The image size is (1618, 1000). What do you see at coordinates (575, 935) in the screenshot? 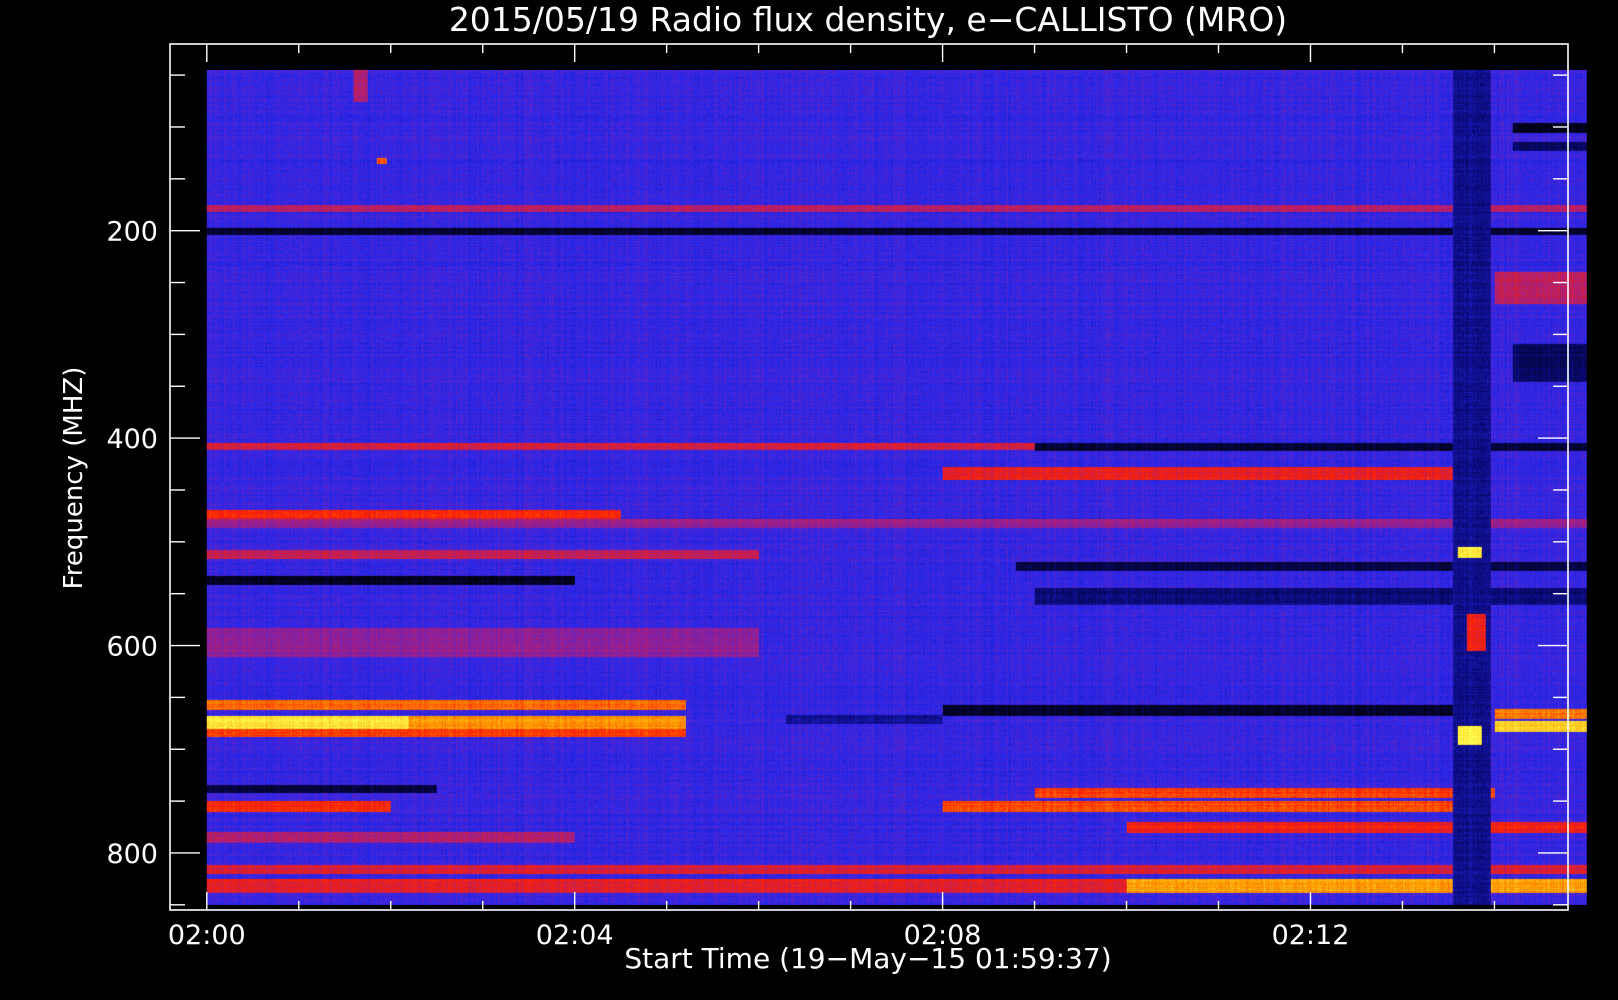
I see `x-tick-label: 02:04` at bounding box center [575, 935].